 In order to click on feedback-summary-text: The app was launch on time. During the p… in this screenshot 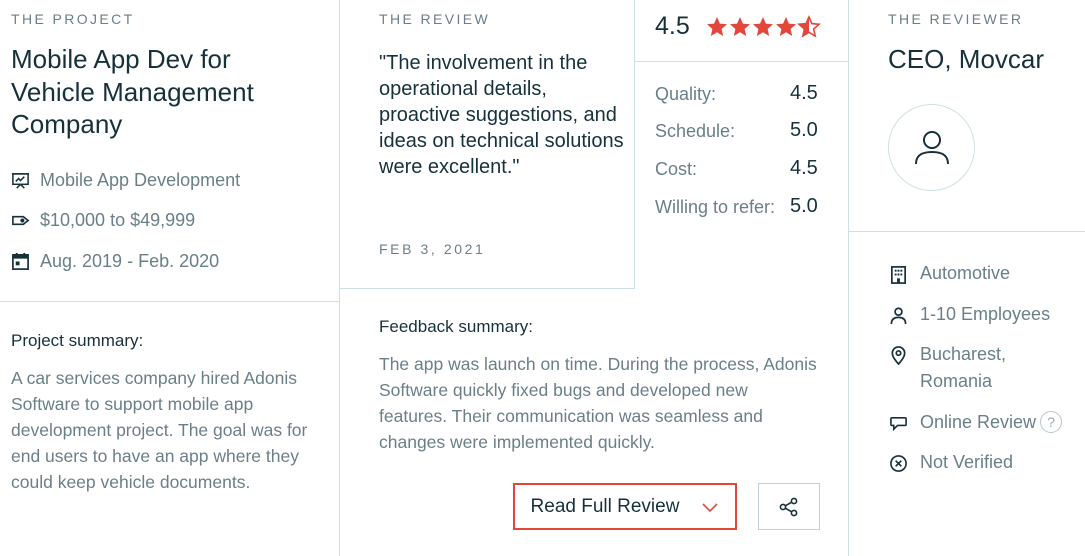, I will do `click(598, 403)`.